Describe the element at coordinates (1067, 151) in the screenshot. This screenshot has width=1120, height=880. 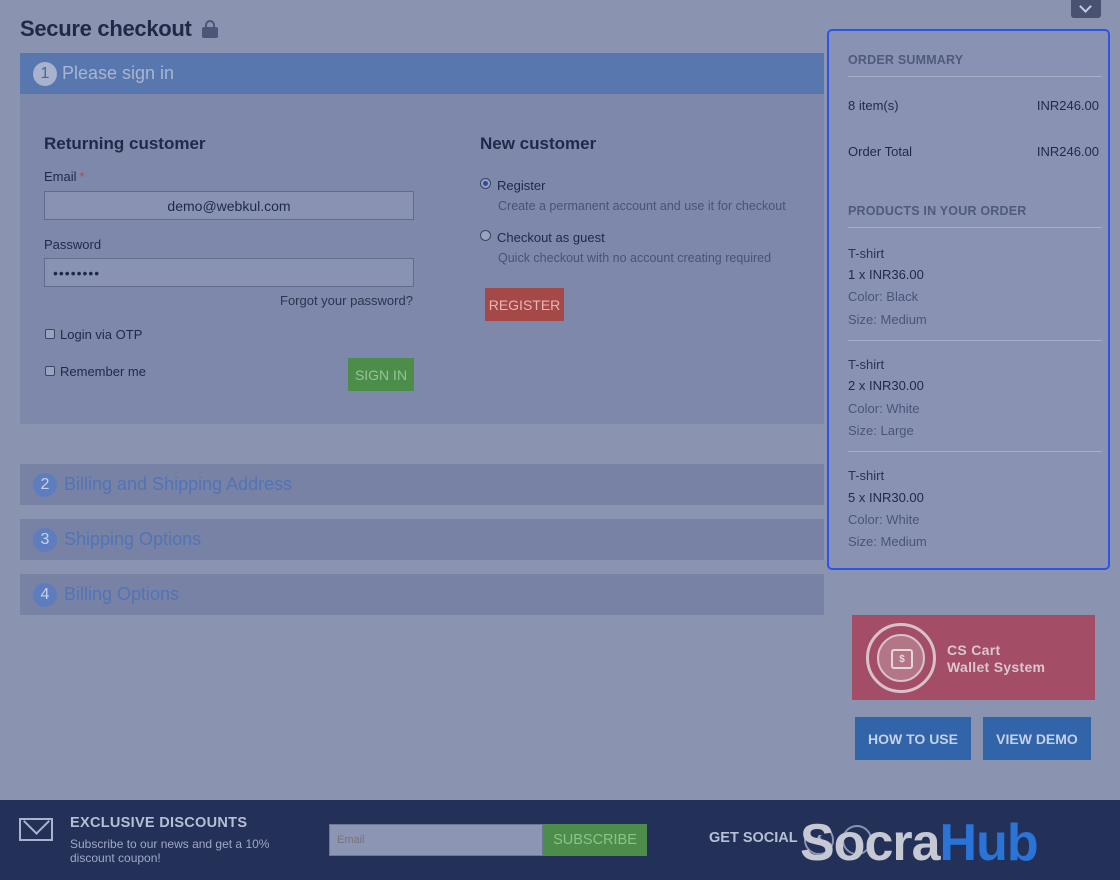
I see `order-total-value: INR246.00` at that location.